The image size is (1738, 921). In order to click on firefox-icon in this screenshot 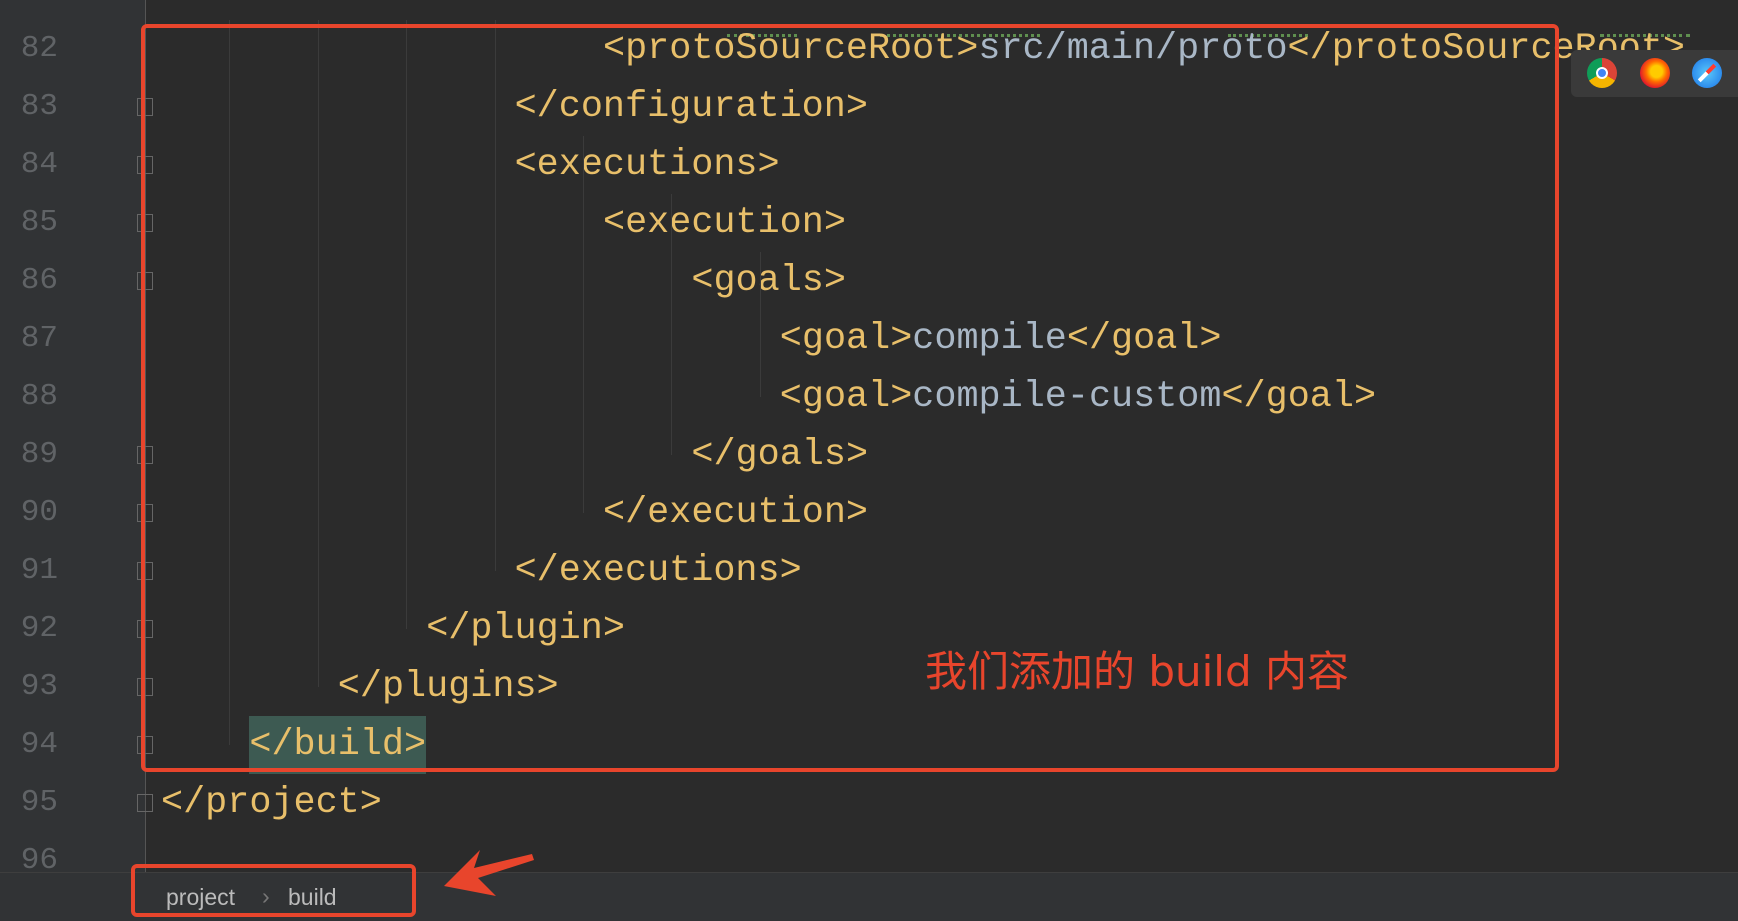, I will do `click(1655, 73)`.